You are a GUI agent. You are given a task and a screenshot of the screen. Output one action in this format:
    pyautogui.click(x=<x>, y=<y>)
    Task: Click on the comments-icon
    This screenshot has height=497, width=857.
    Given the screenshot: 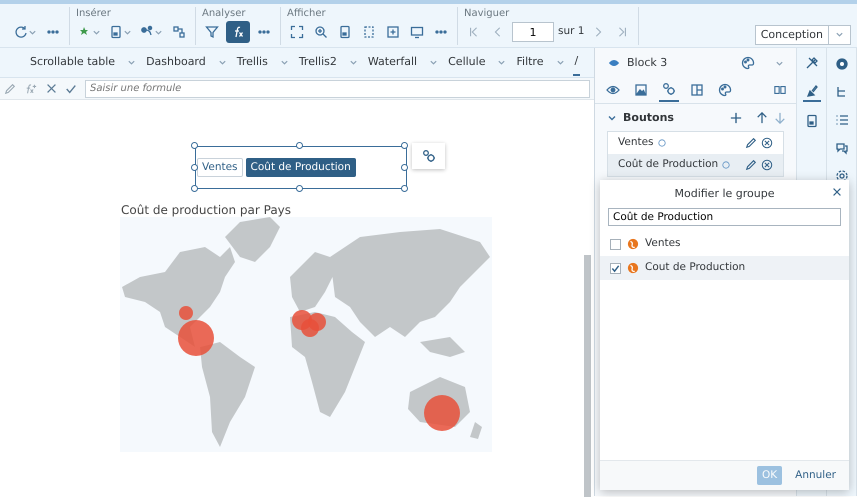 What is the action you would take?
    pyautogui.click(x=841, y=148)
    